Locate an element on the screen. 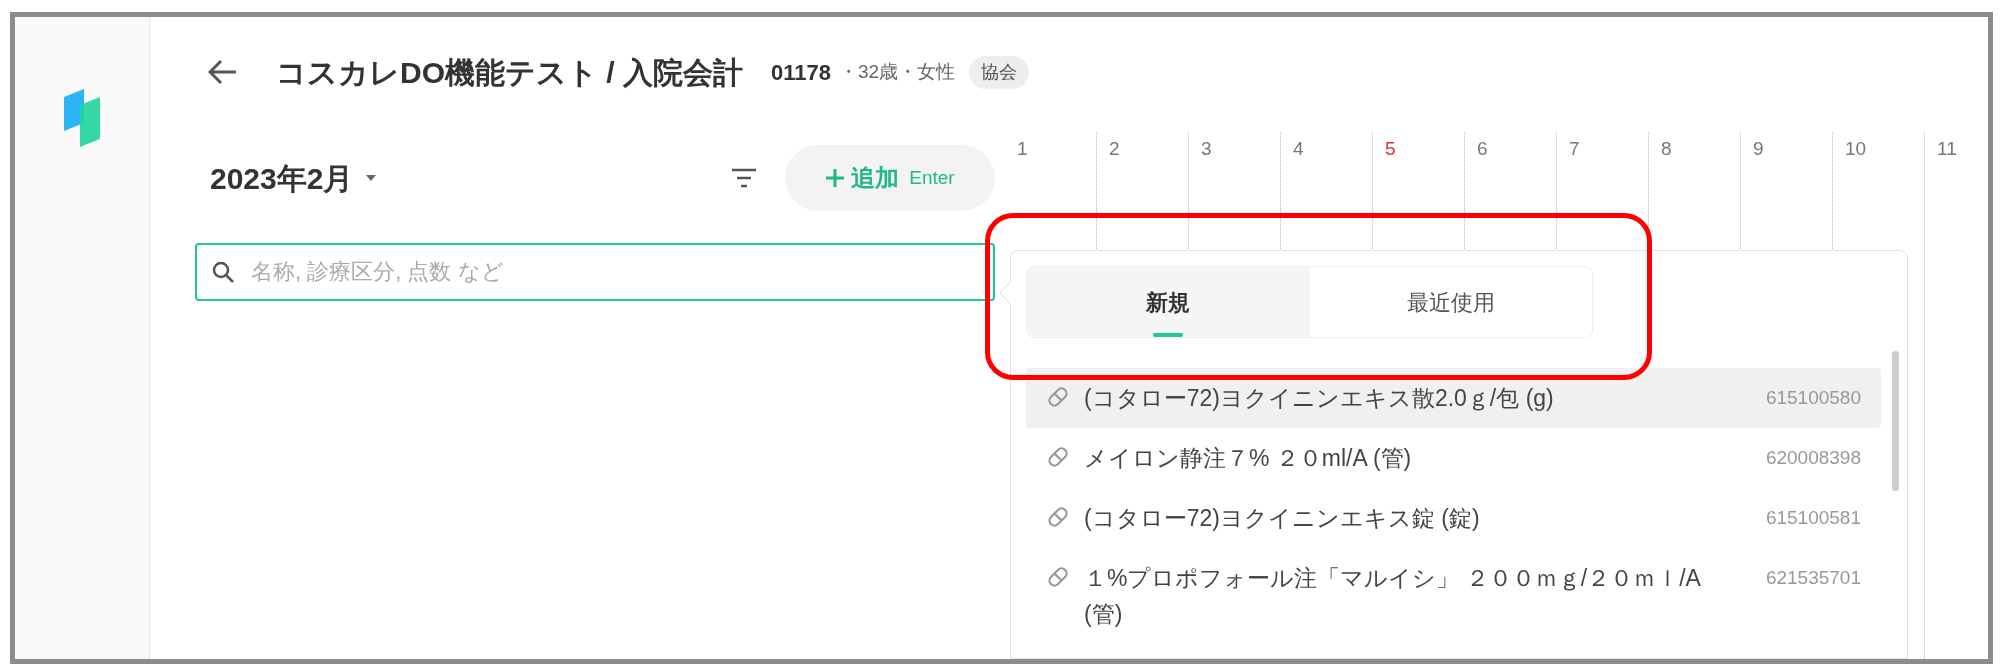 This screenshot has height=666, width=2000. medicine-item: (コタロー72)ヨクイニンエキス散2.0ｇ/包 (g) 615100580 is located at coordinates (1453, 398).